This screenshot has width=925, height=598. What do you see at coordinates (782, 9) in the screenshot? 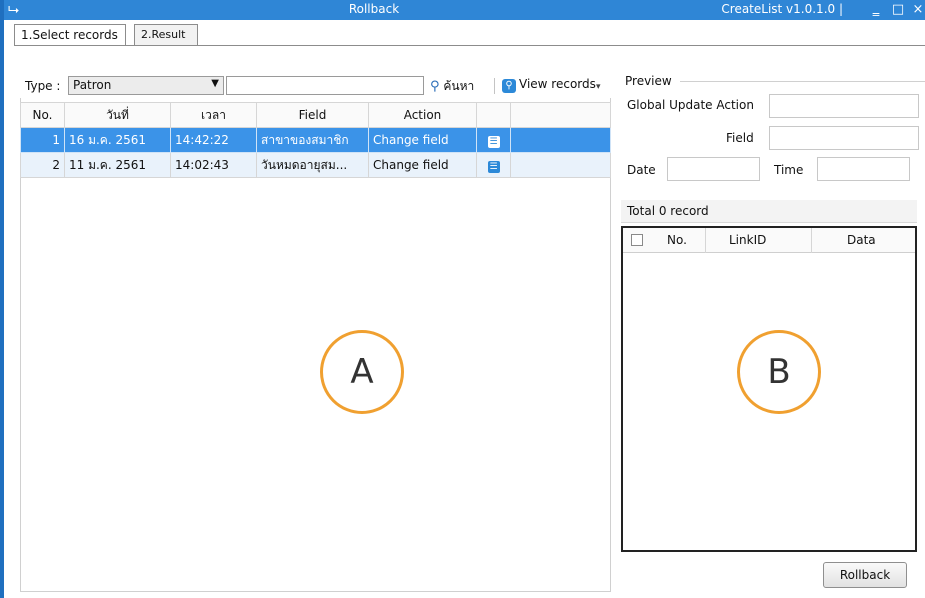
I see `app-version: CreateList v1.0.1.0 |` at bounding box center [782, 9].